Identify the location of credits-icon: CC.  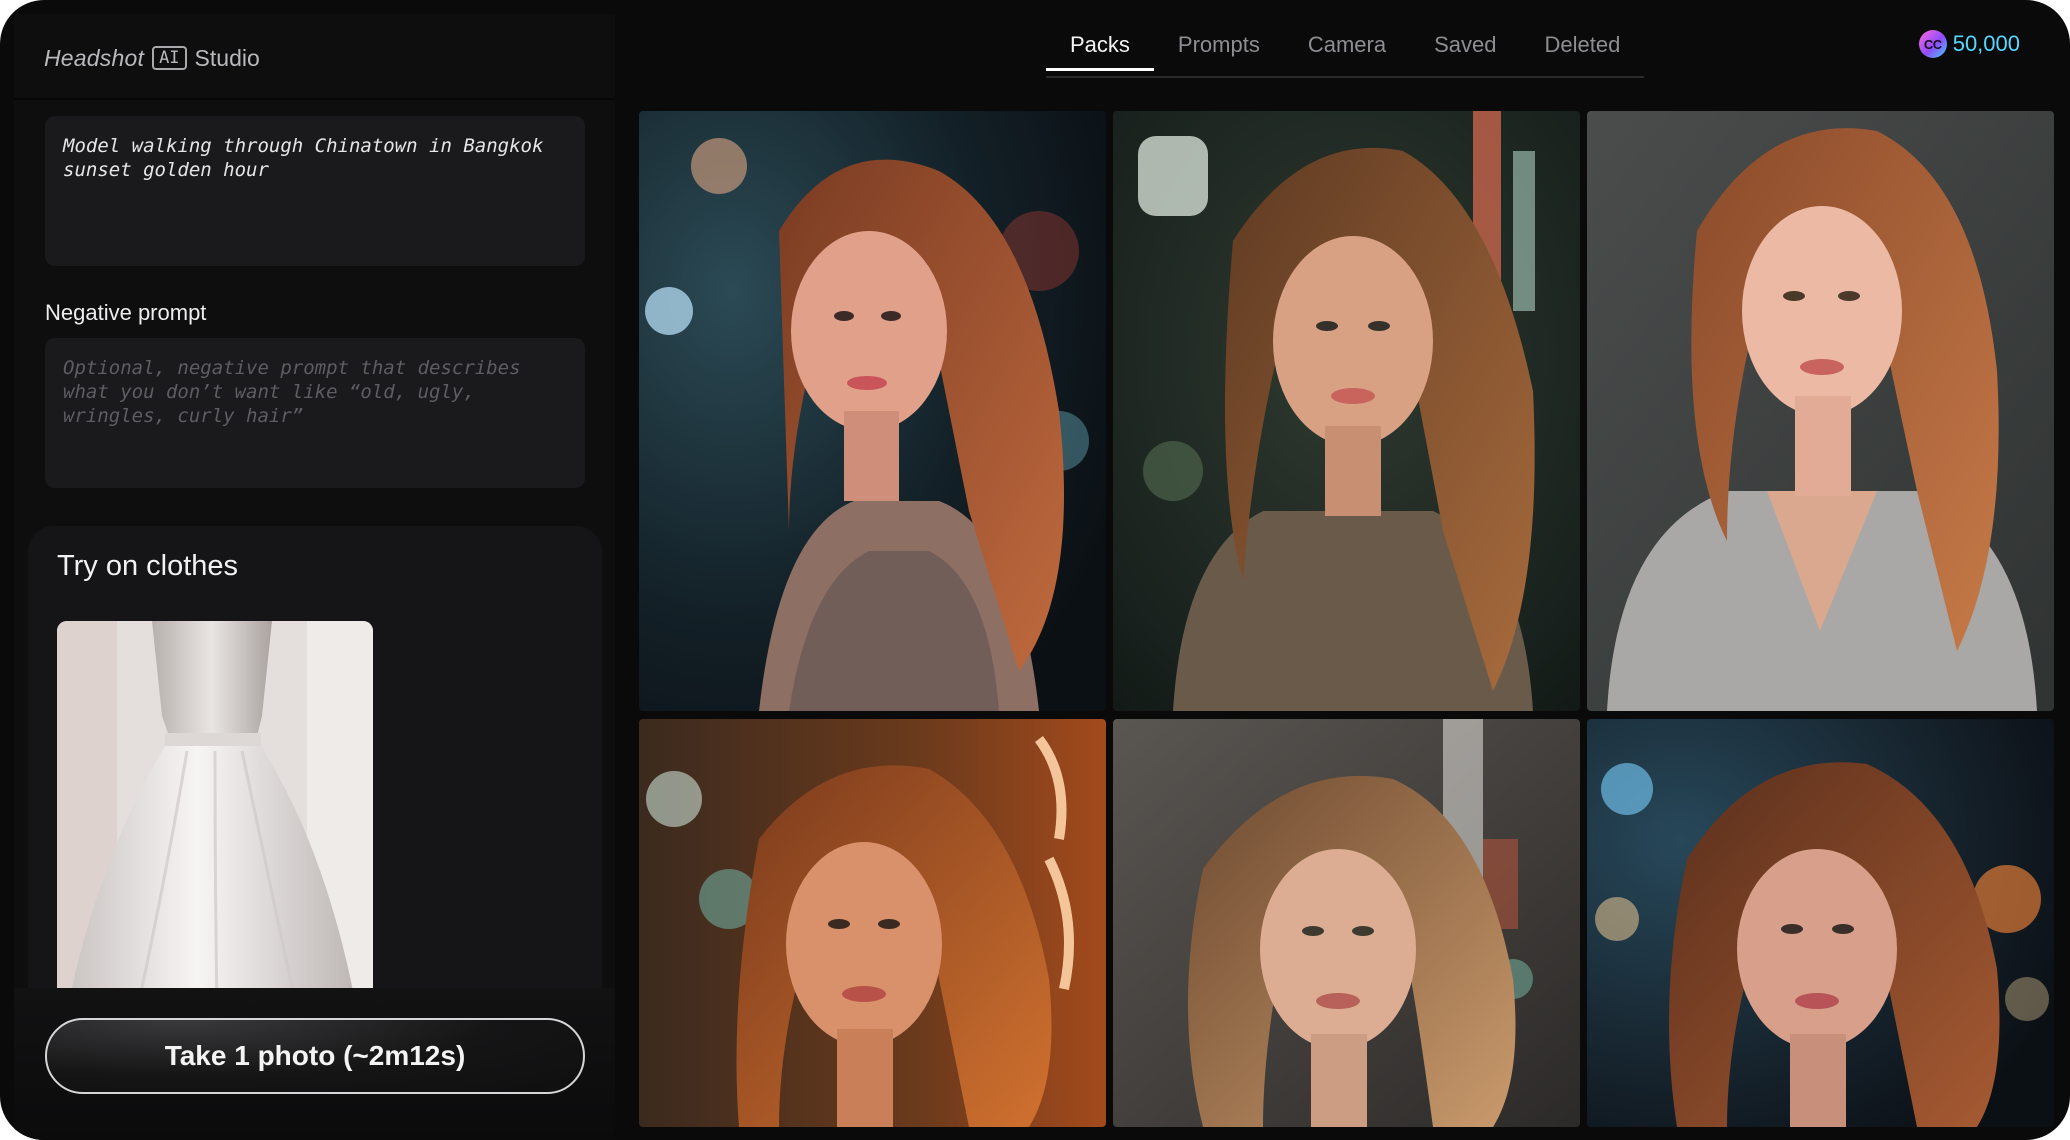
(1932, 44).